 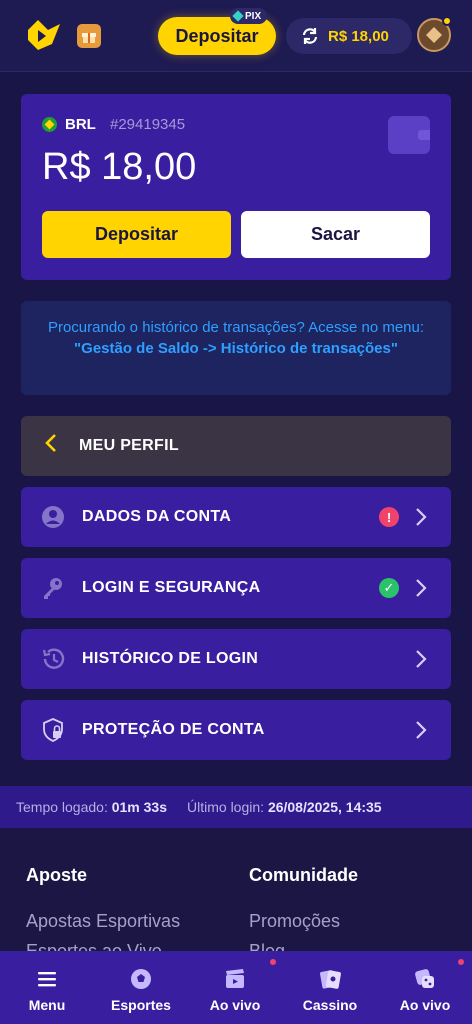 I want to click on warning-status-icon: !, so click(x=389, y=517).